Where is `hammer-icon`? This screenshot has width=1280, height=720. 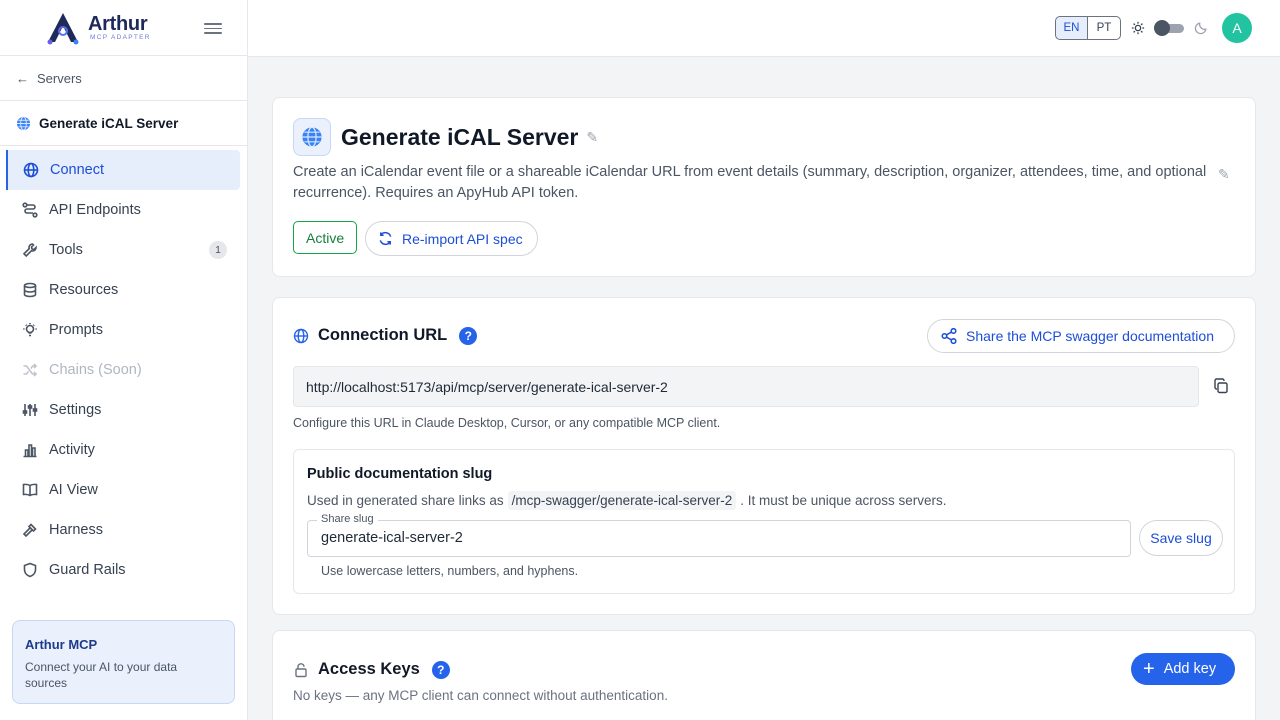 hammer-icon is located at coordinates (29, 530).